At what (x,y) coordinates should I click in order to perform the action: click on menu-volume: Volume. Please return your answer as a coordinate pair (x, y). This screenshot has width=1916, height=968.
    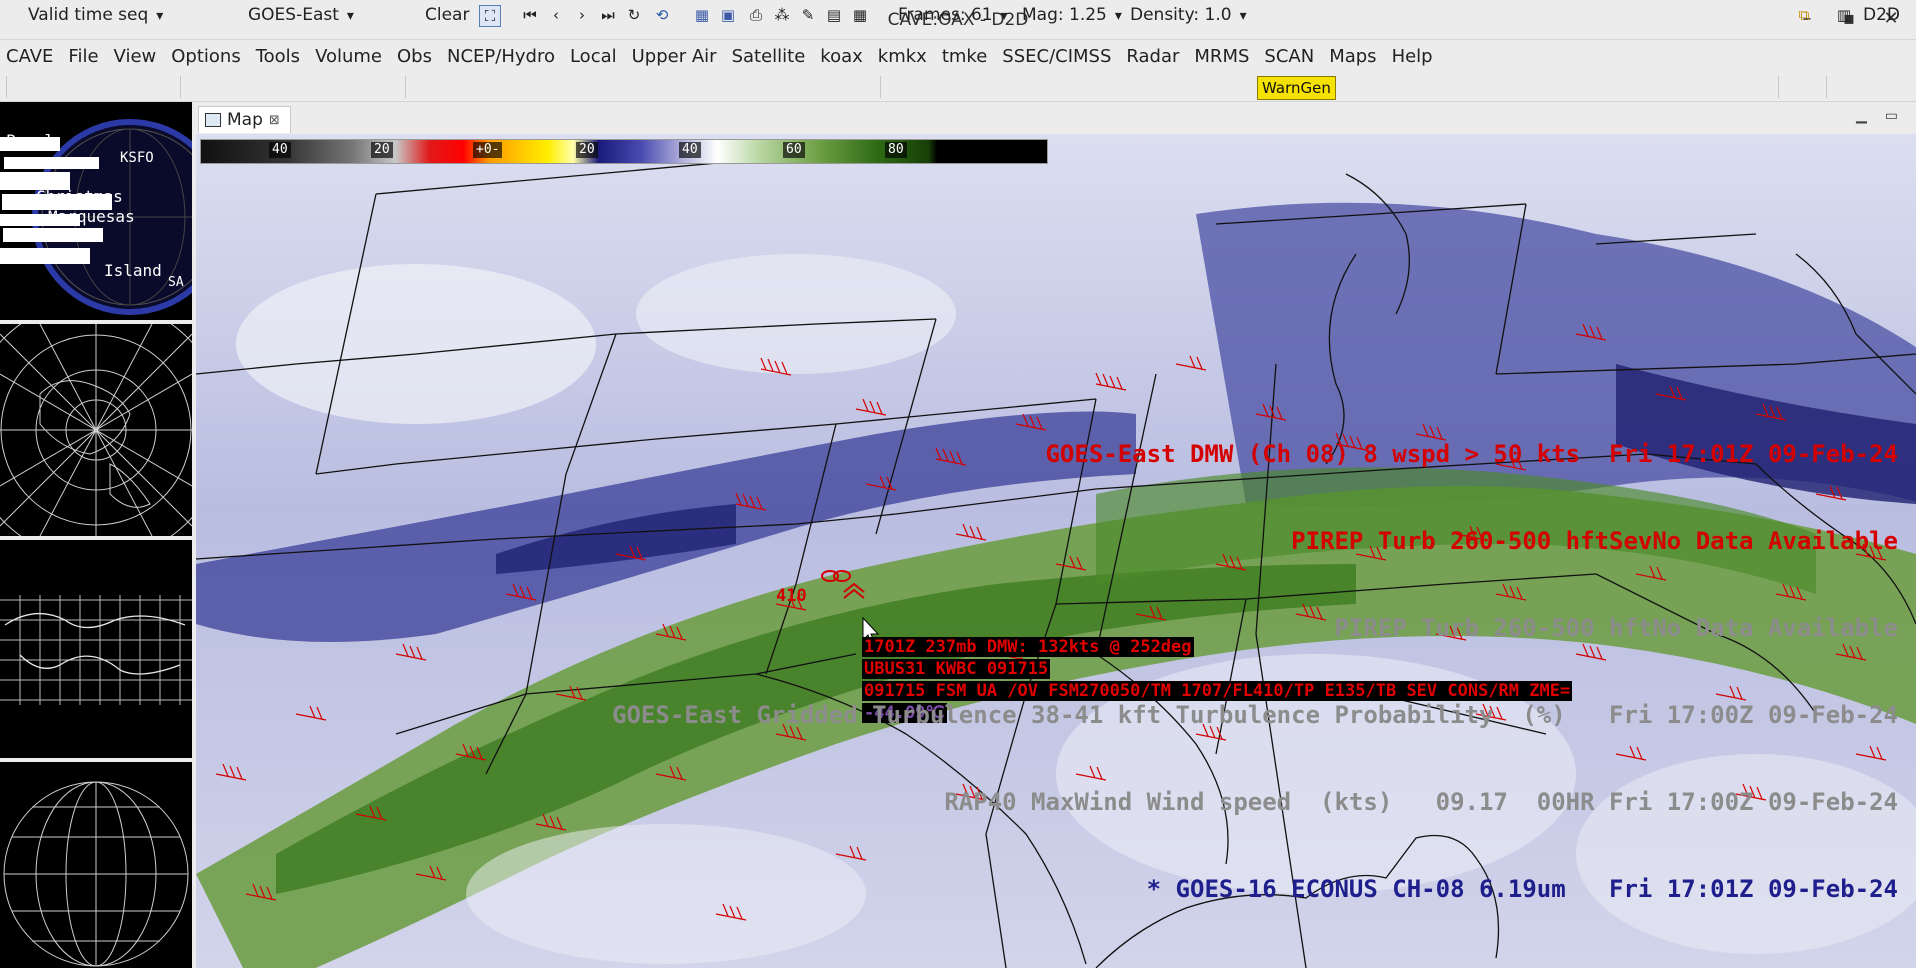
    Looking at the image, I should click on (350, 56).